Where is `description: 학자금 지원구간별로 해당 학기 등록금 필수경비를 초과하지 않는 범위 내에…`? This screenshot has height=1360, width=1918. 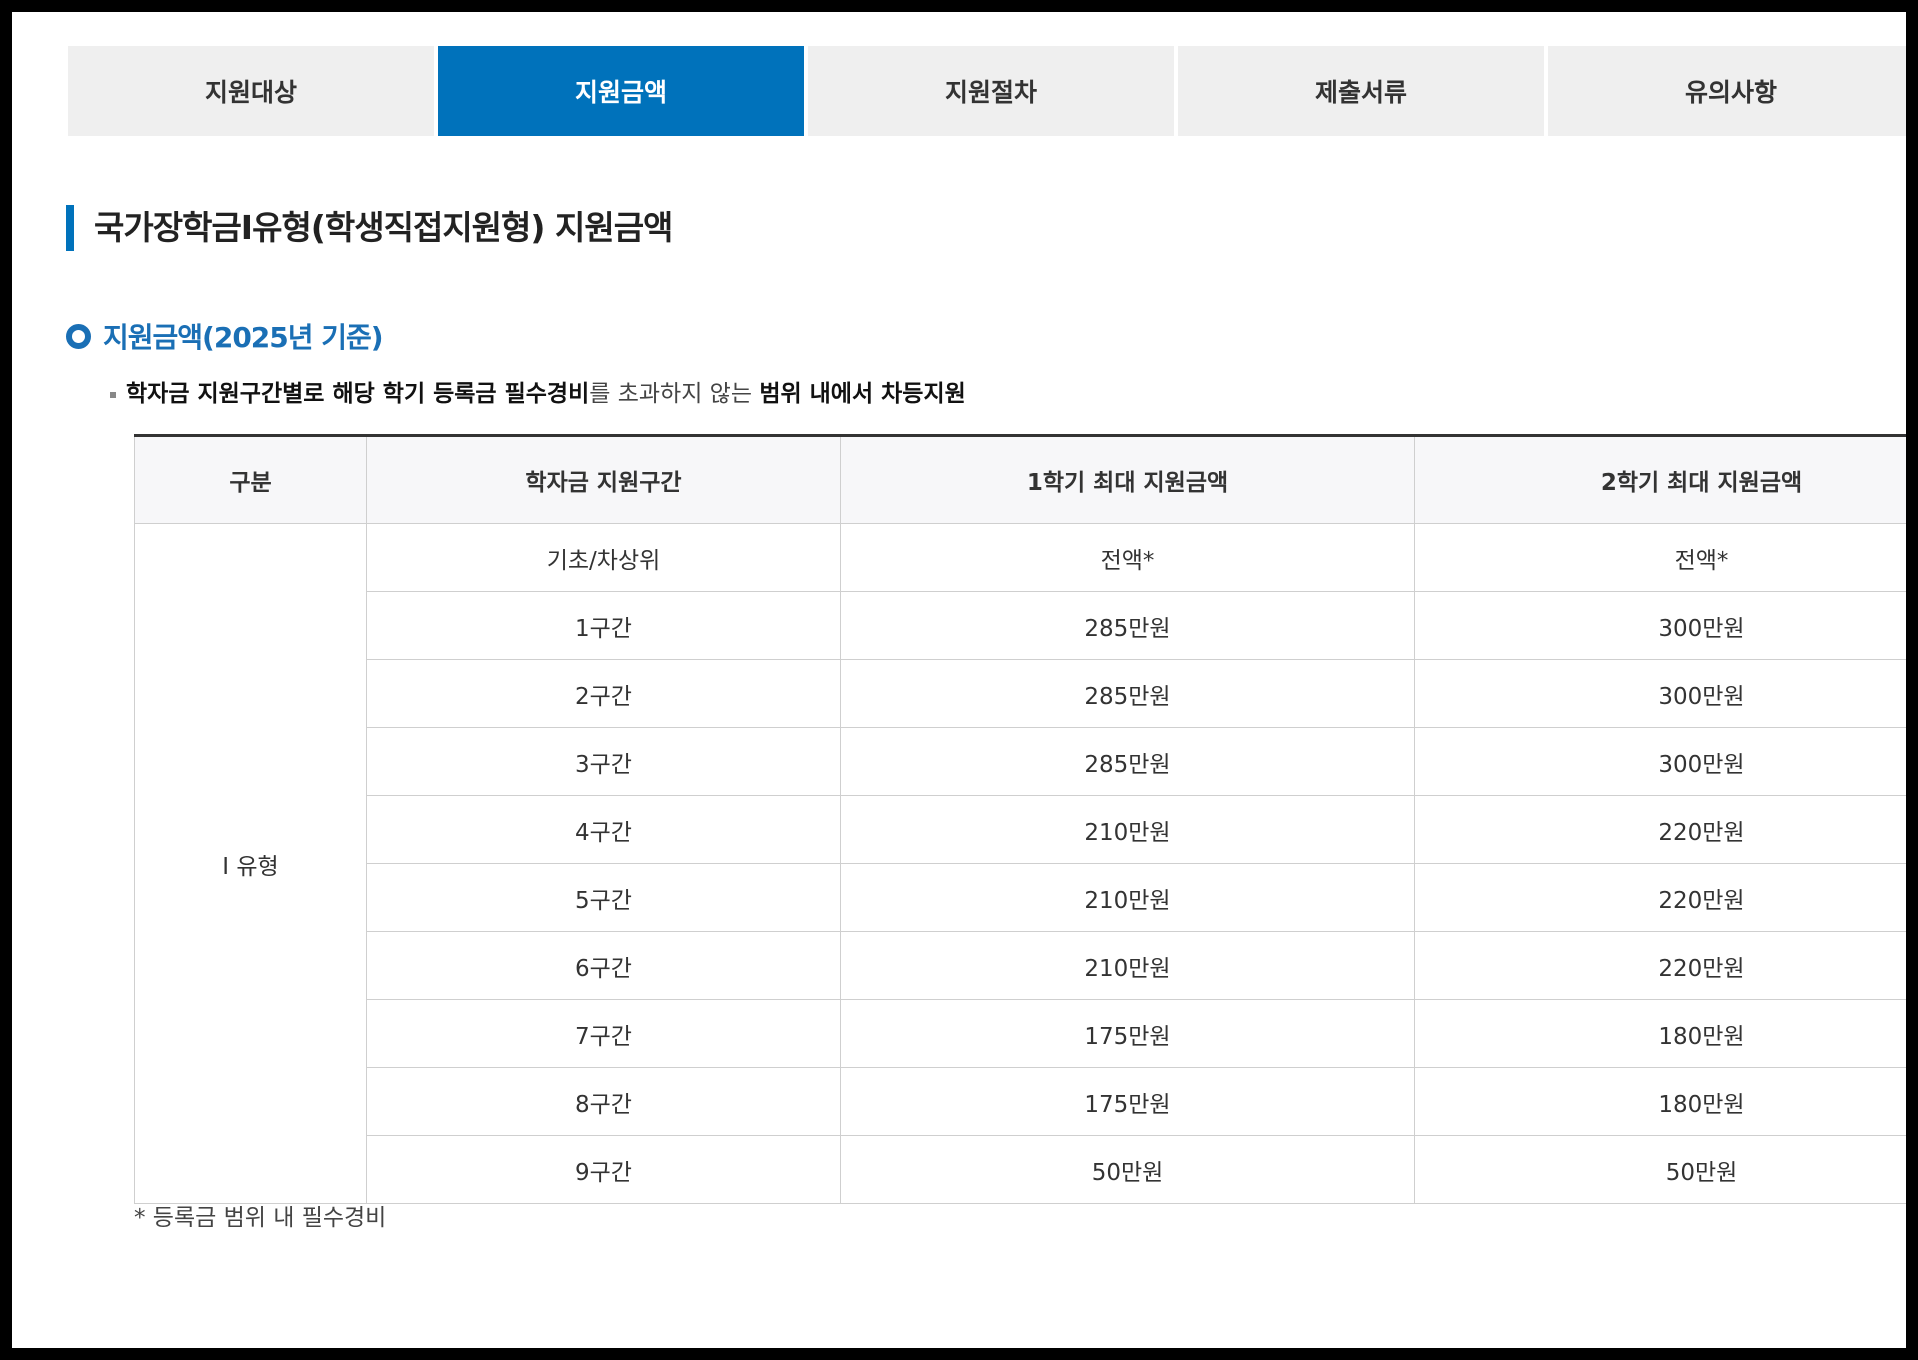
description: 학자금 지원구간별로 해당 학기 등록금 필수경비를 초과하지 않는 범위 내에… is located at coordinates (538, 391).